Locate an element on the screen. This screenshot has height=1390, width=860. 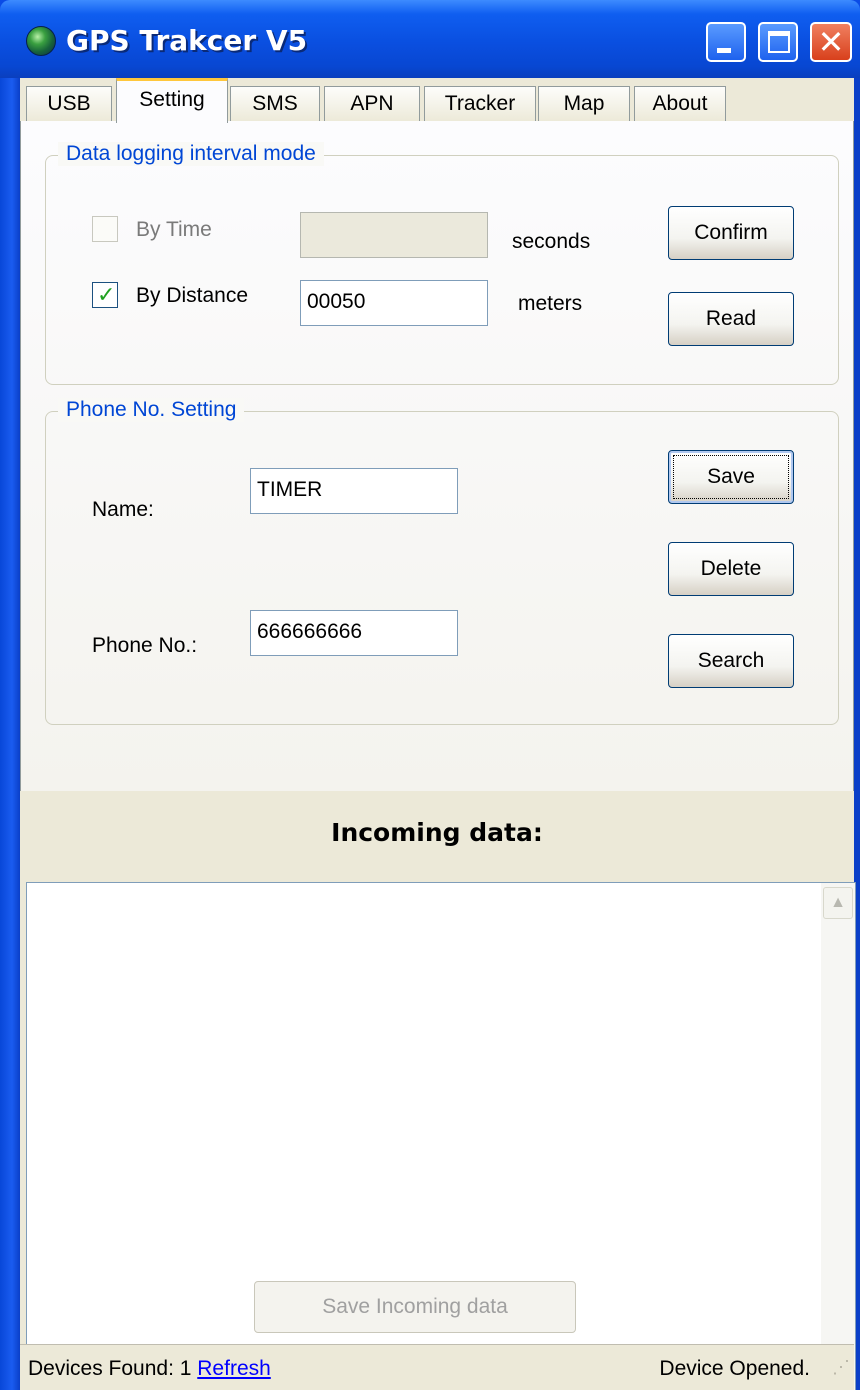
by-distance-input: 00050 is located at coordinates (394, 303).